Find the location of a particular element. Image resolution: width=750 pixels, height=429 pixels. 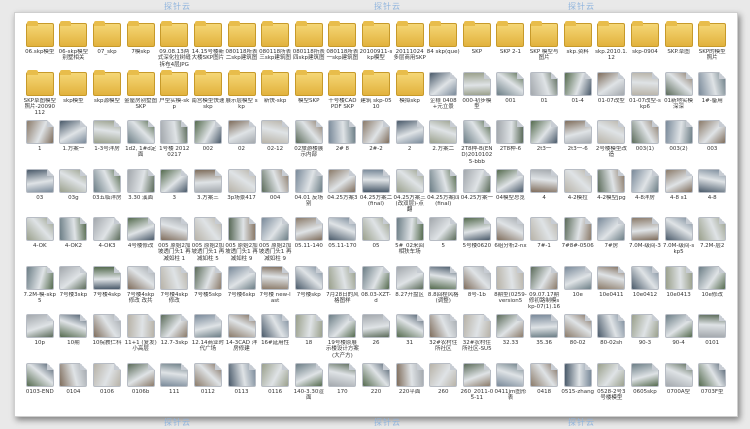

file-item: 4-8洋房 is located at coordinates (645, 191).